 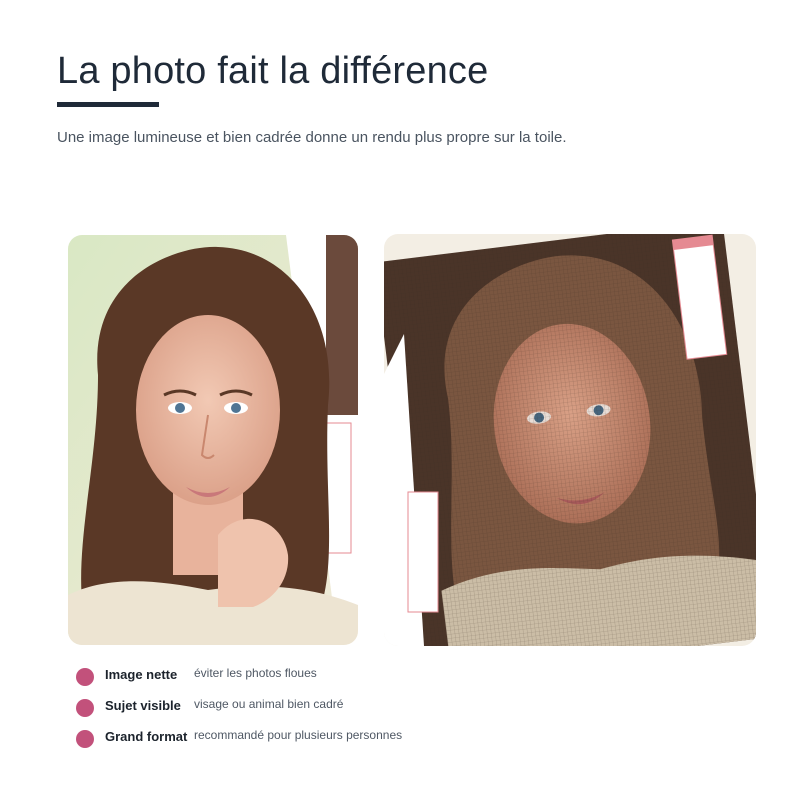 What do you see at coordinates (146, 736) in the screenshot?
I see `feature-label: Grand format` at bounding box center [146, 736].